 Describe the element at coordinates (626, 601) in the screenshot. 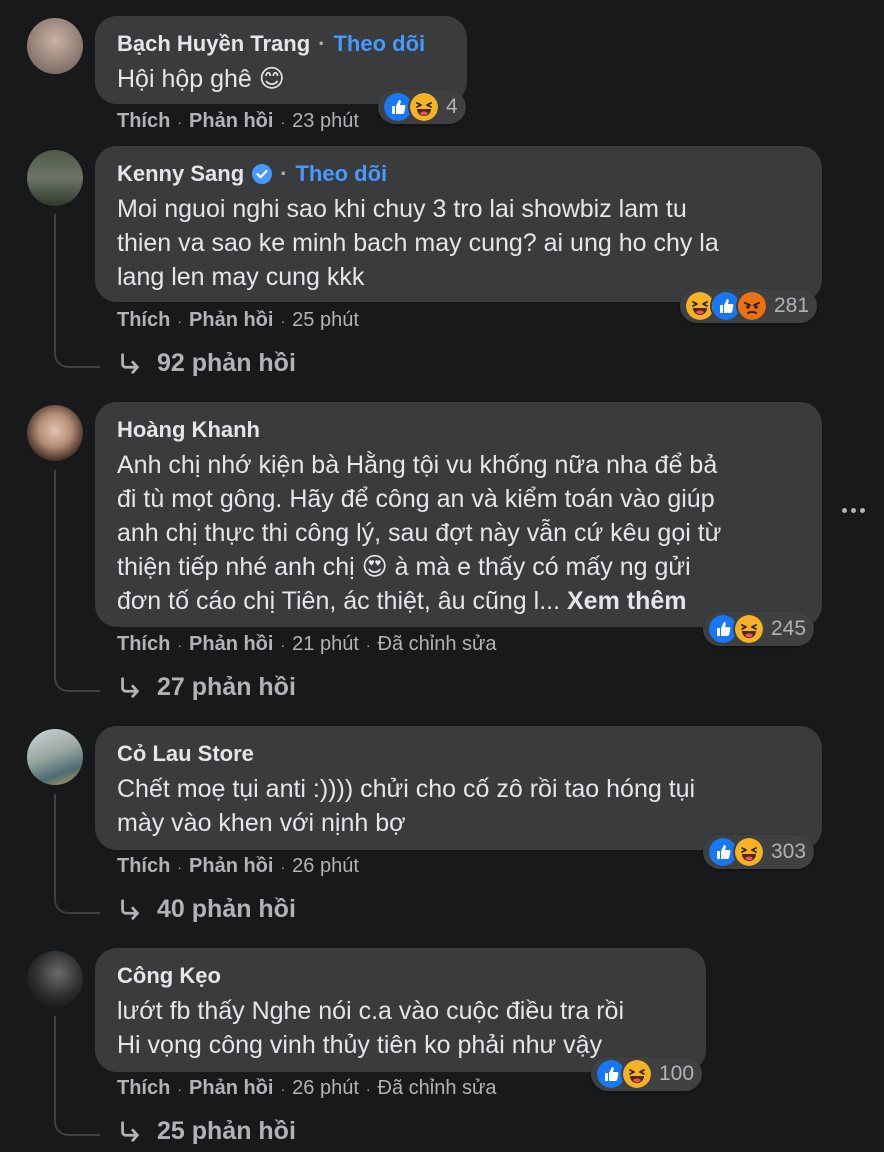

I see `see-more-link: Xem thêm` at that location.